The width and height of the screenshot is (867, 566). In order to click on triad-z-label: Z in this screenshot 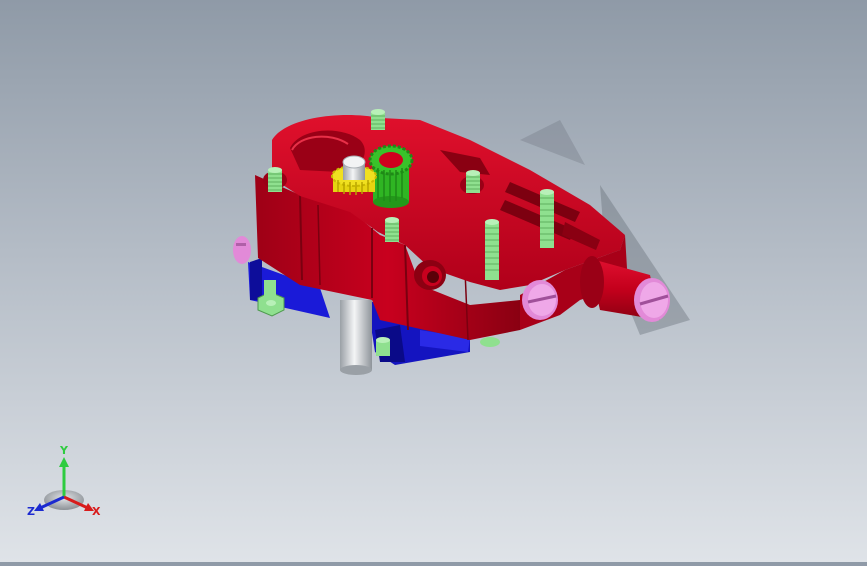, I will do `click(31, 511)`.